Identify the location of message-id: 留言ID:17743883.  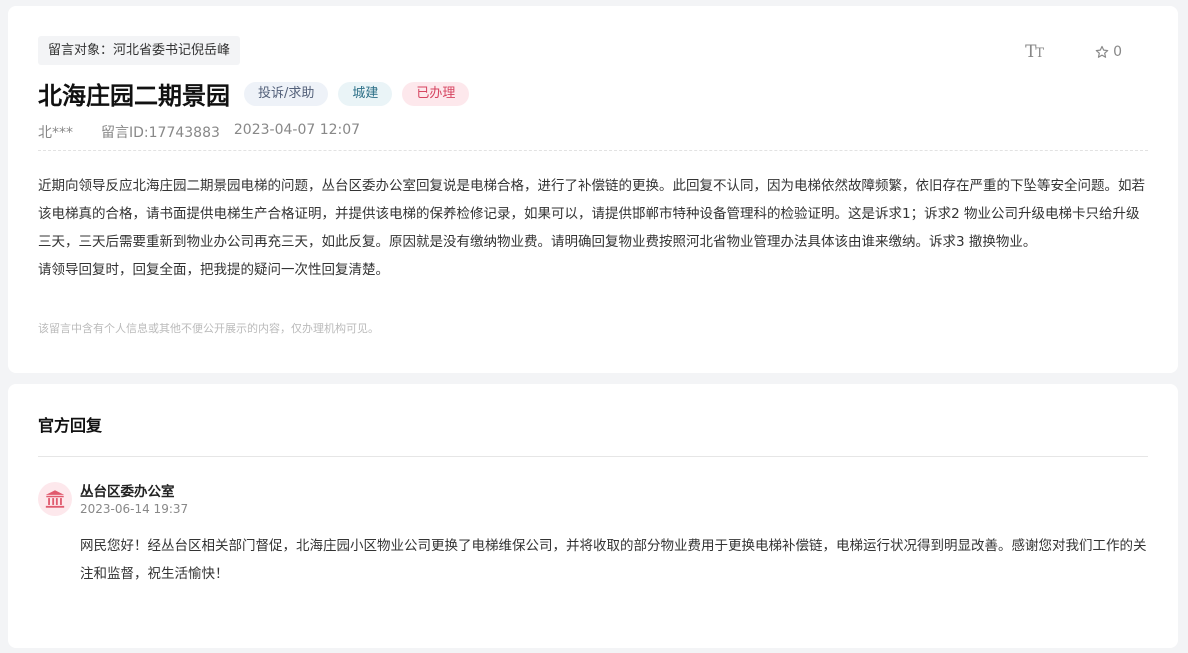
(160, 133).